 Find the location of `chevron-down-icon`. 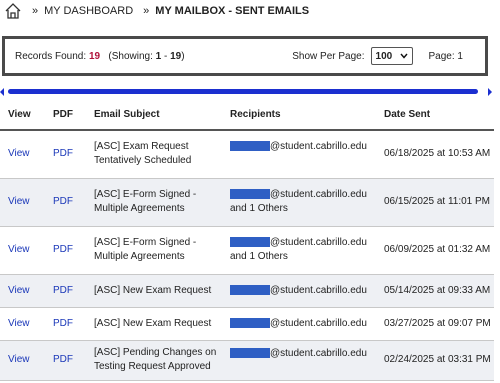

chevron-down-icon is located at coordinates (403, 56).